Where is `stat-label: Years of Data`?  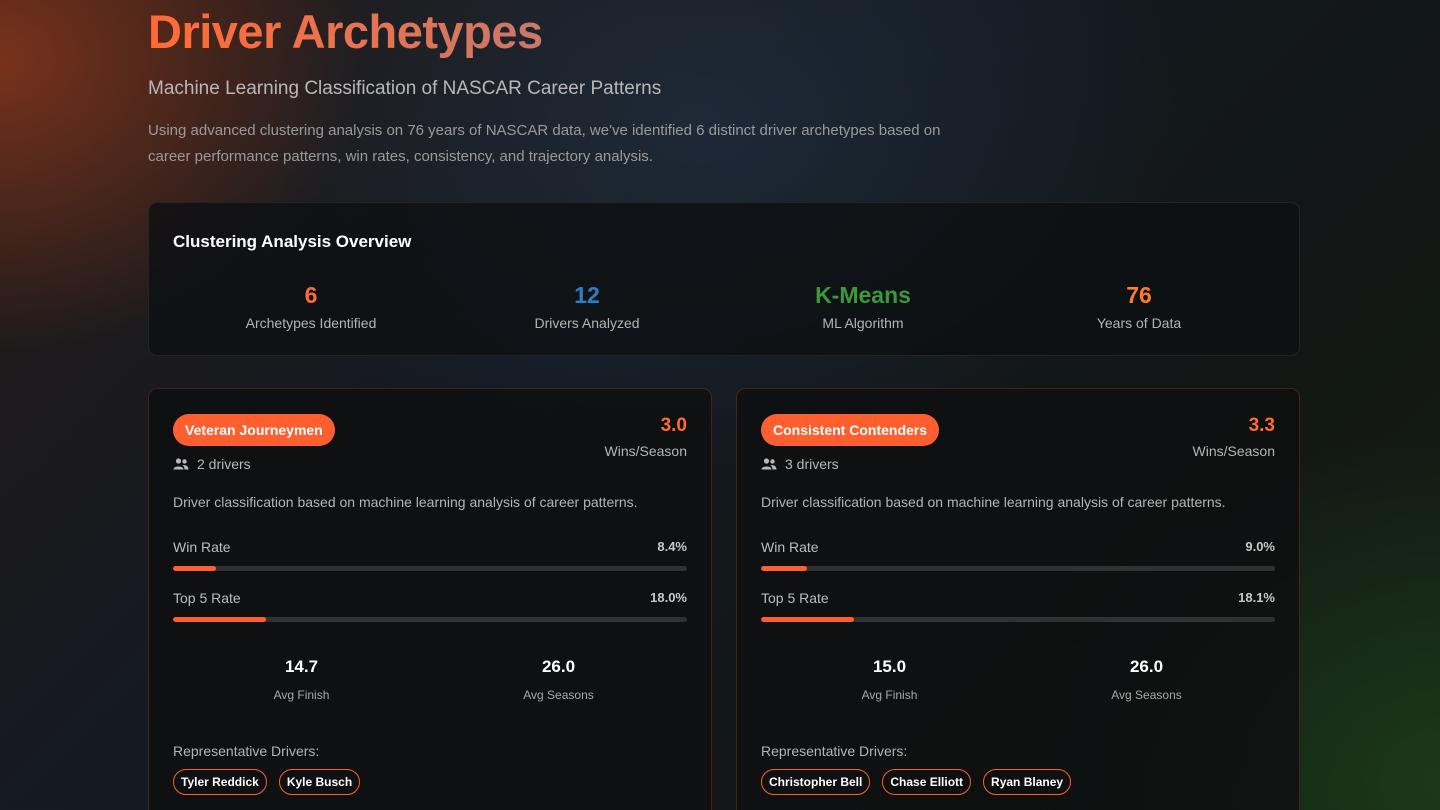
stat-label: Years of Data is located at coordinates (1139, 323).